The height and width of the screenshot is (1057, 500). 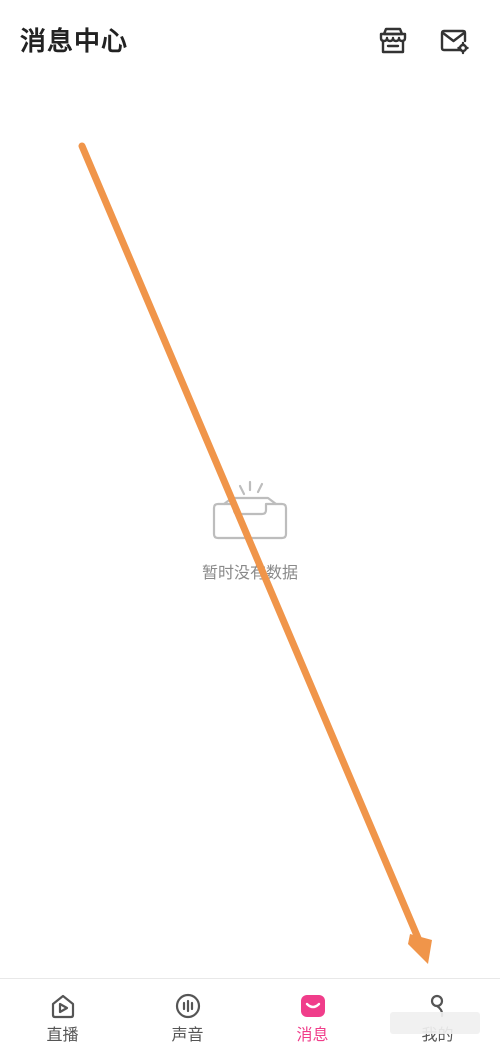 I want to click on tab-voice: 声音, so click(x=187, y=1018).